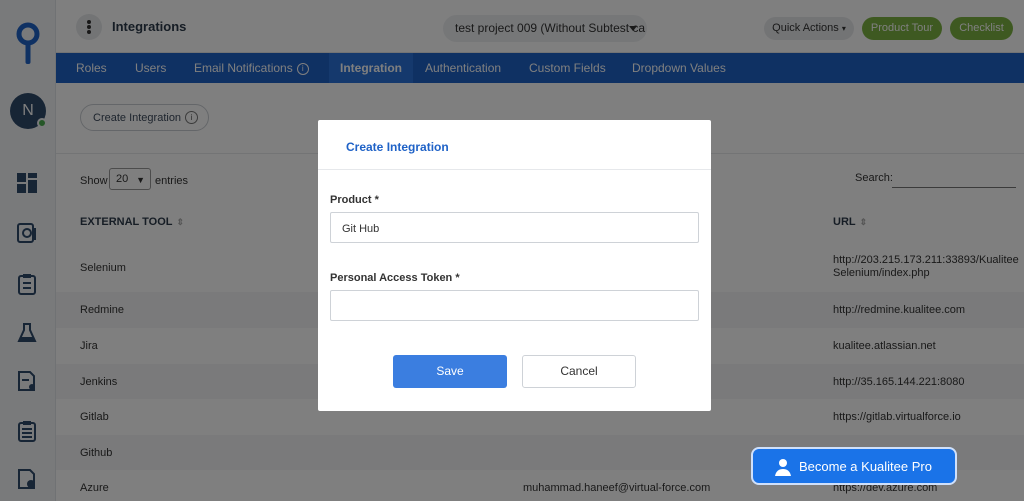  What do you see at coordinates (361, 229) in the screenshot?
I see `product-value: Git Hub` at bounding box center [361, 229].